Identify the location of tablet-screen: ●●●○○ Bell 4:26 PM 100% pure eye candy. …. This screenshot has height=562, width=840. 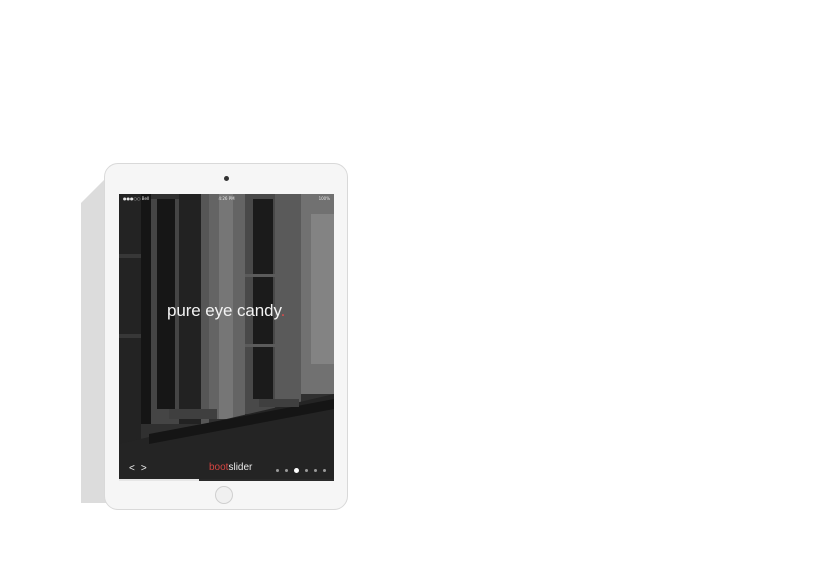
(226, 337).